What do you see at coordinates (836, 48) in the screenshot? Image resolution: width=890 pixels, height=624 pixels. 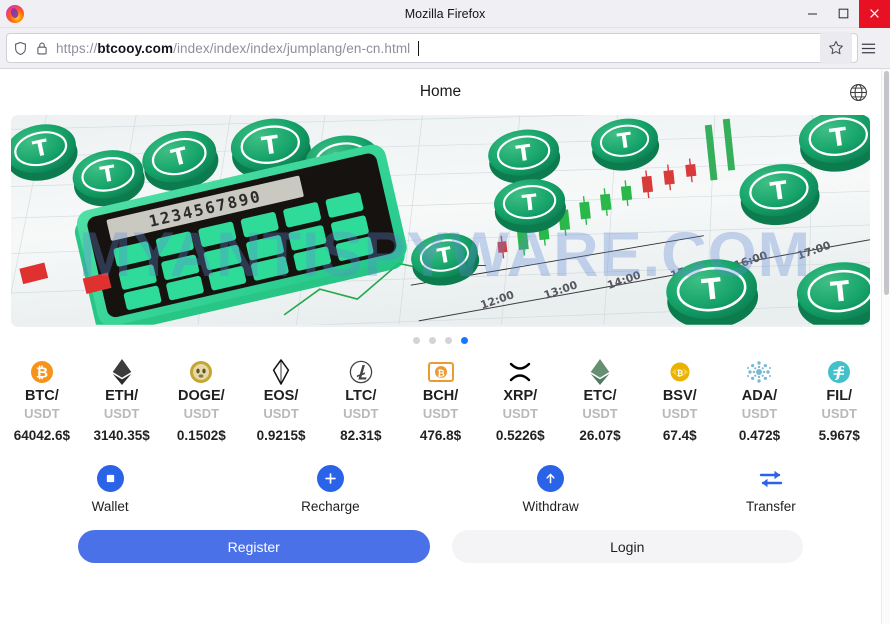 I see `bookmark-star-icon` at bounding box center [836, 48].